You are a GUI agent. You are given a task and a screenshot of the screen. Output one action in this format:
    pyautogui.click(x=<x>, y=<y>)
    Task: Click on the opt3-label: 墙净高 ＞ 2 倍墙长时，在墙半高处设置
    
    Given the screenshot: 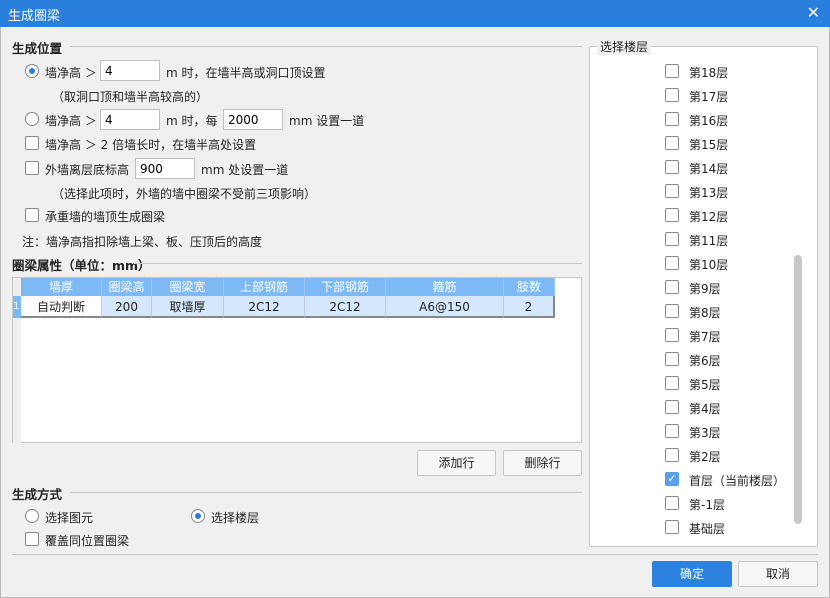 What is the action you would take?
    pyautogui.click(x=151, y=145)
    